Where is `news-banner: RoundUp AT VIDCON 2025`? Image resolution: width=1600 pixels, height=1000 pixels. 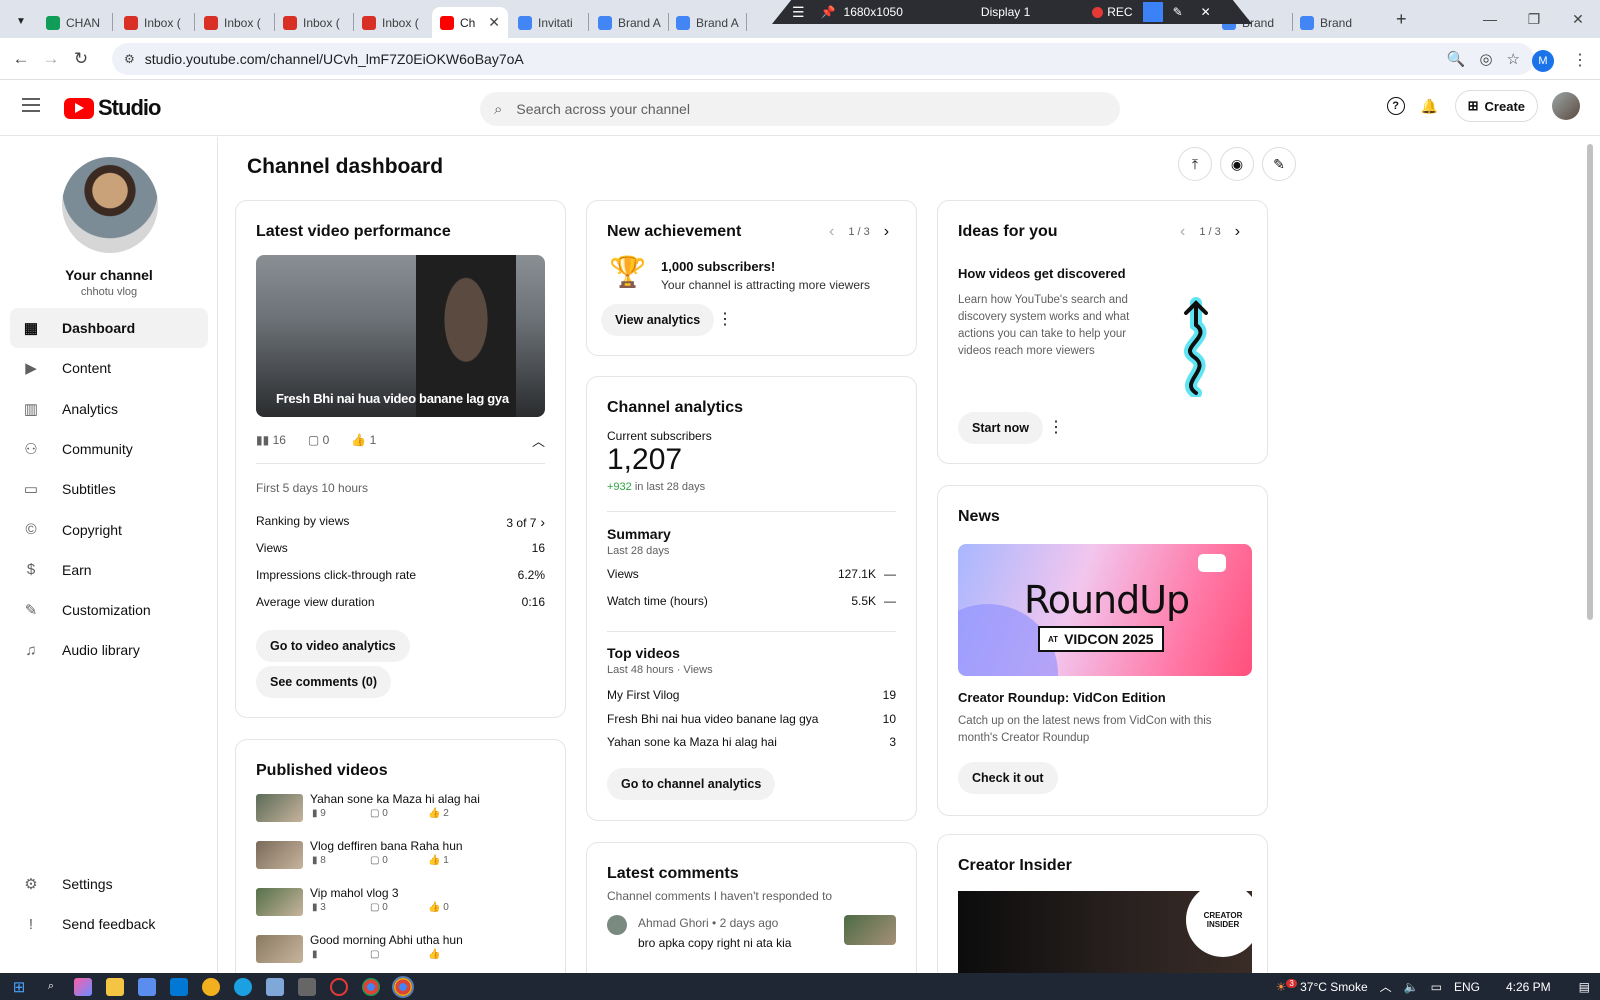 news-banner: RoundUp AT VIDCON 2025 is located at coordinates (1105, 610).